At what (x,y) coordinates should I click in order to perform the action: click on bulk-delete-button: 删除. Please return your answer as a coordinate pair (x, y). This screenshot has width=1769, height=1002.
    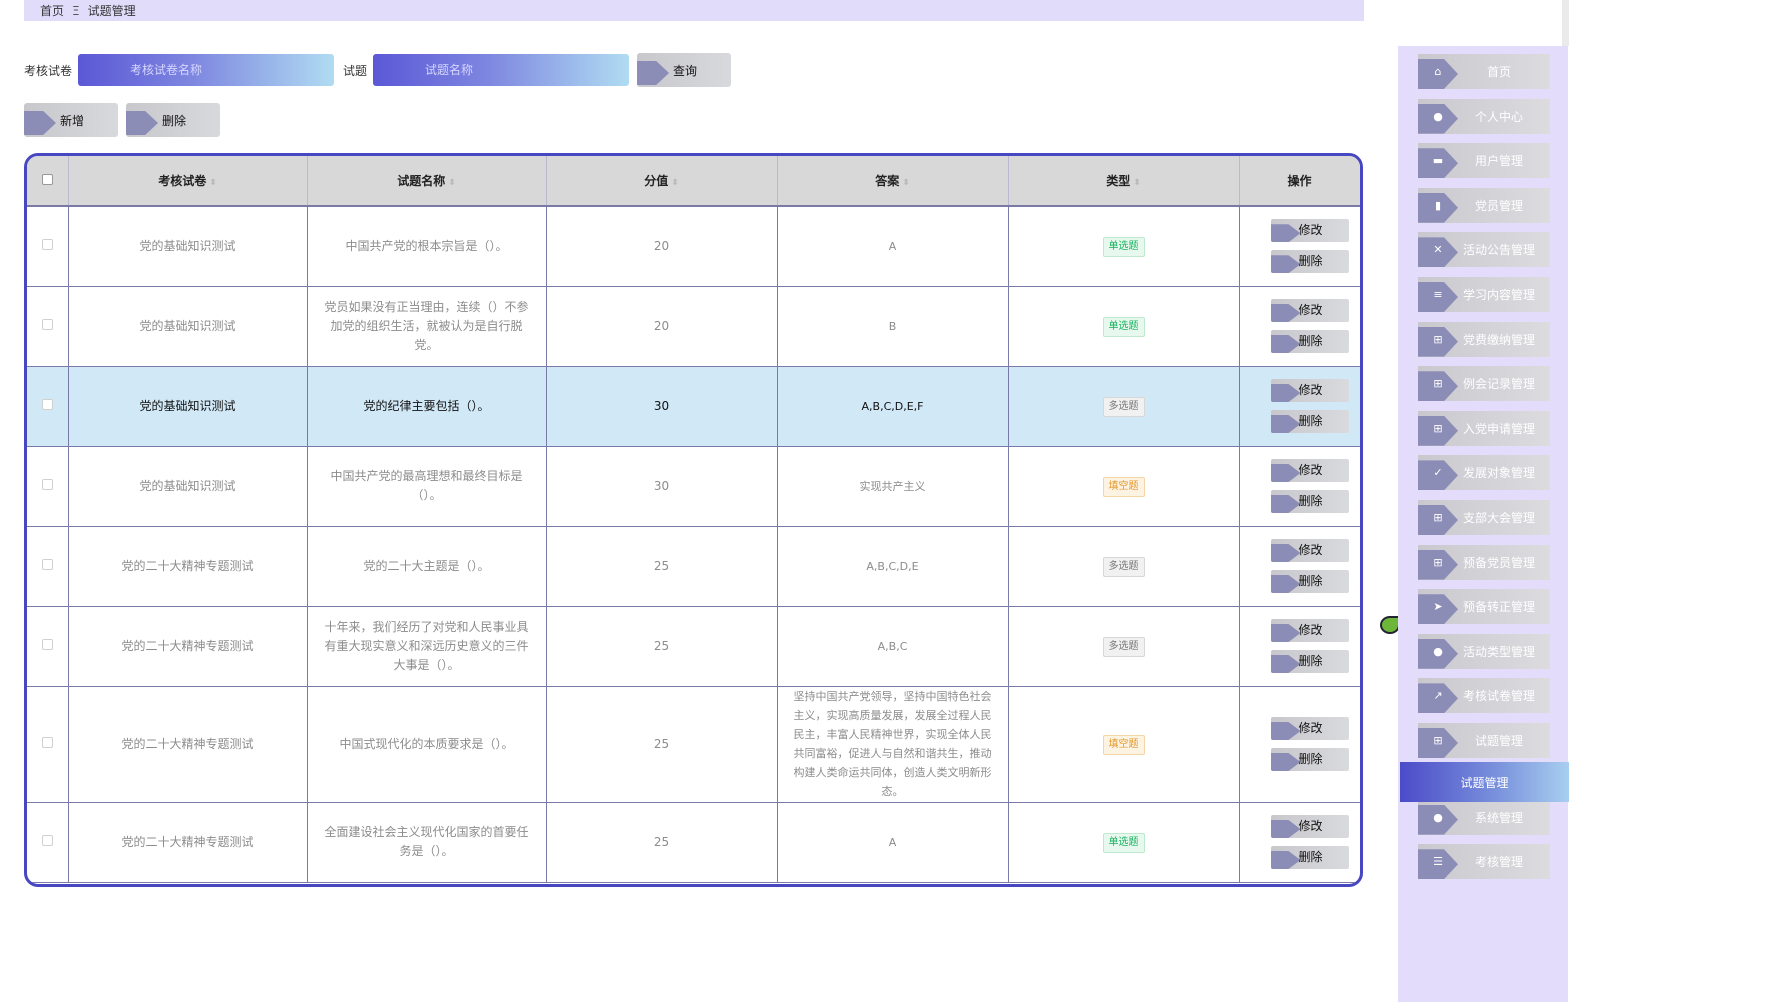
    Looking at the image, I should click on (173, 120).